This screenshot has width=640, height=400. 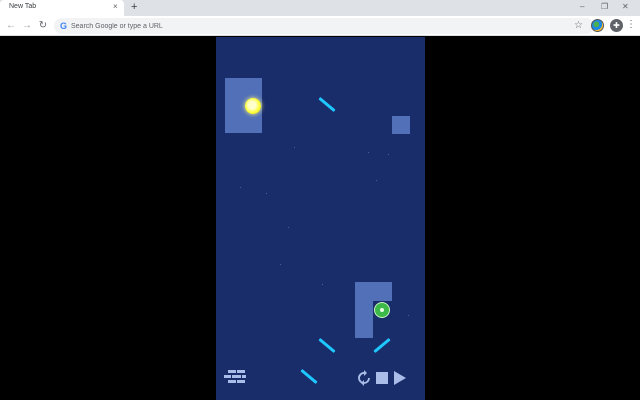 I want to click on omnibox-input, so click(x=321, y=26).